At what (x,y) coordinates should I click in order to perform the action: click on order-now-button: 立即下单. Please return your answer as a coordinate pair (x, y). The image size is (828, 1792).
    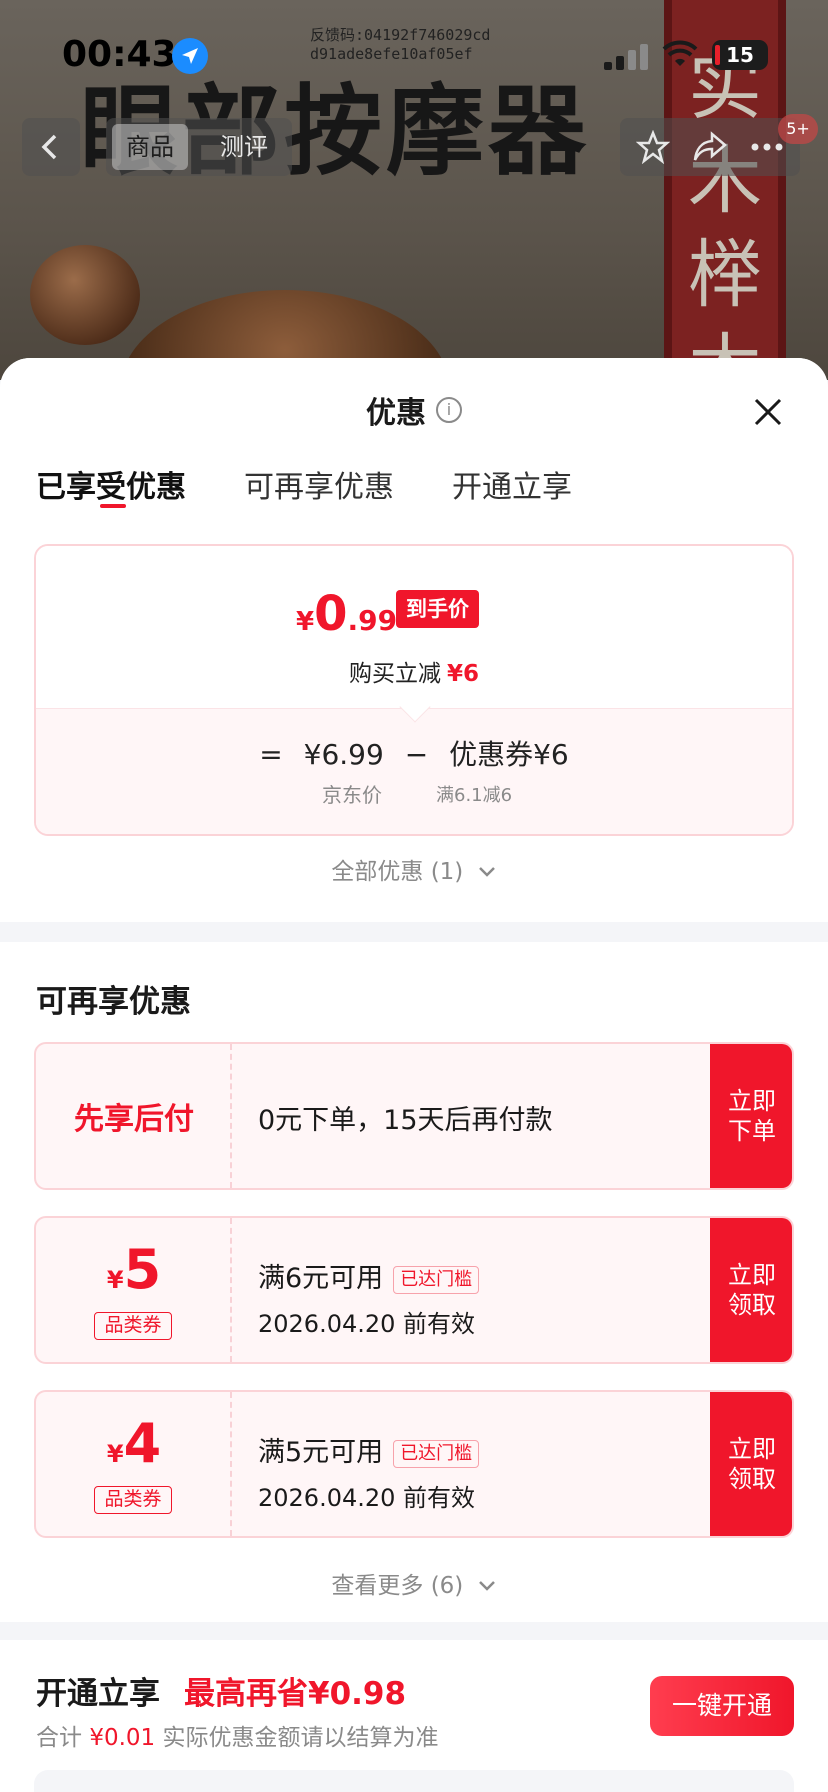
    Looking at the image, I should click on (751, 1116).